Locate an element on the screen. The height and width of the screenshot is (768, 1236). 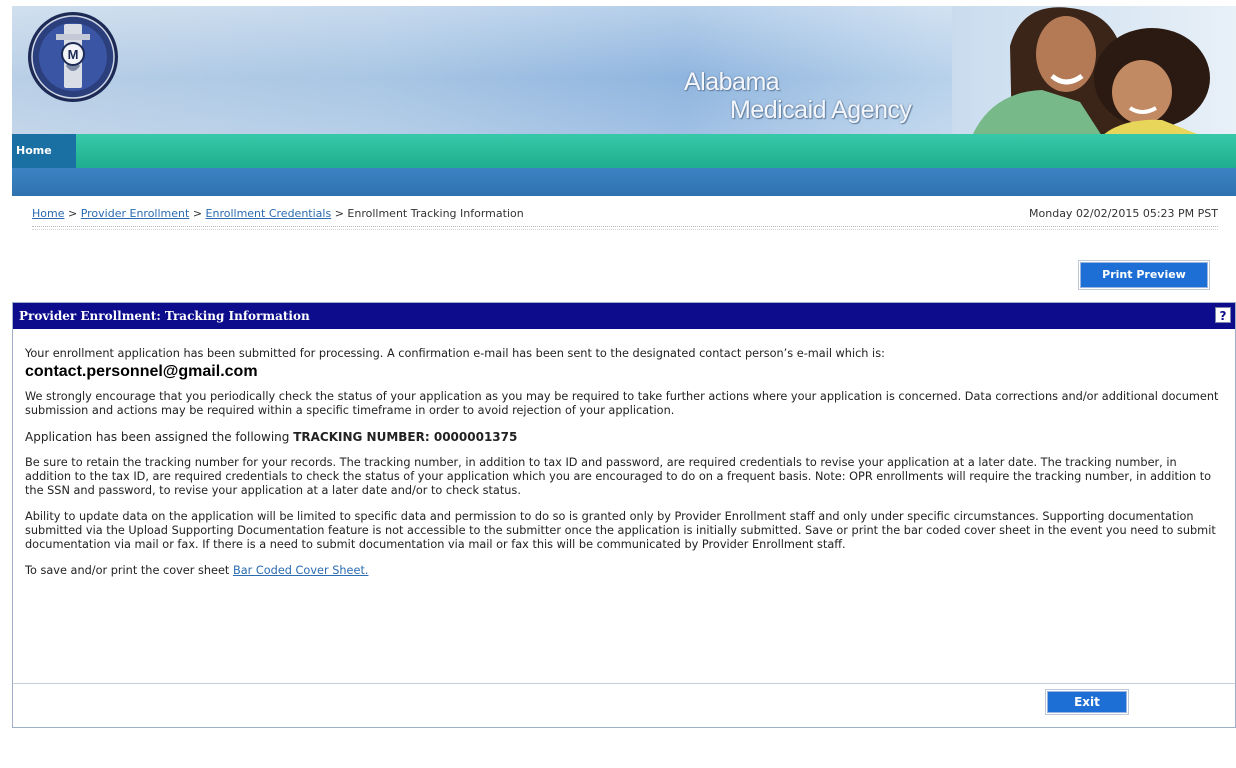
breadcrumb-home-link: Home is located at coordinates (48, 213).